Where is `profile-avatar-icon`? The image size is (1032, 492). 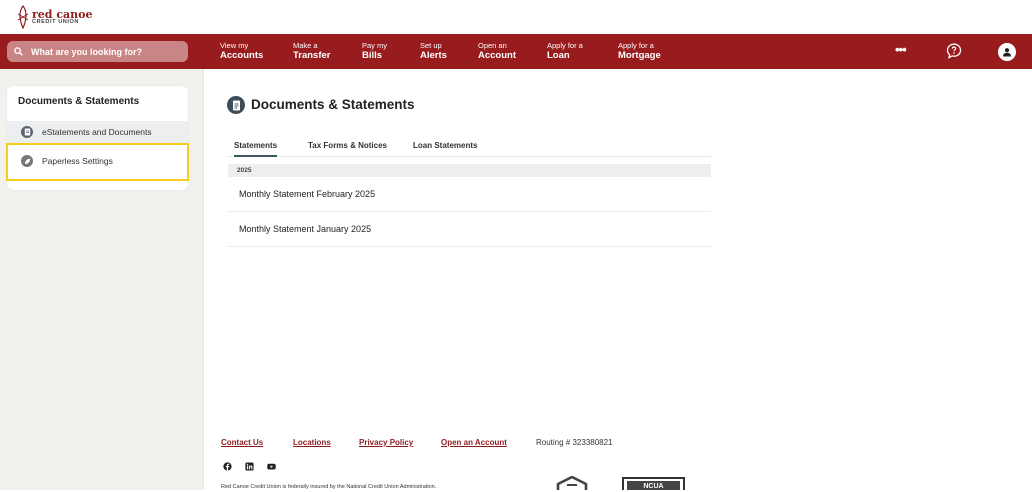
profile-avatar-icon is located at coordinates (1007, 52).